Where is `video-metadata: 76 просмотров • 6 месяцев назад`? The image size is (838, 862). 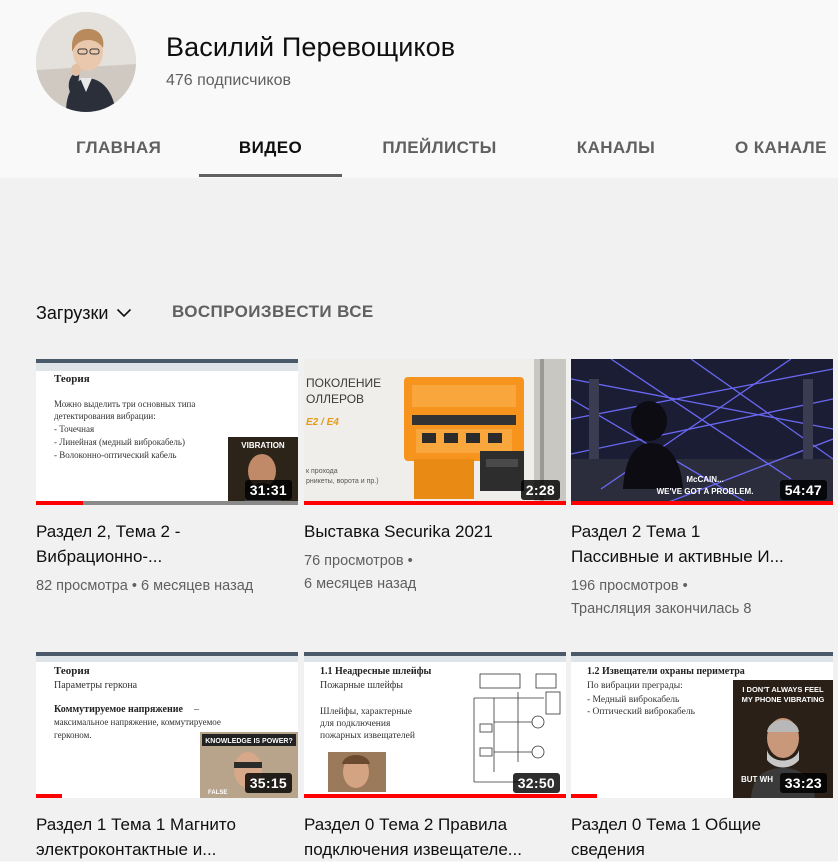
video-metadata: 76 просмотров • 6 месяцев назад is located at coordinates (435, 573).